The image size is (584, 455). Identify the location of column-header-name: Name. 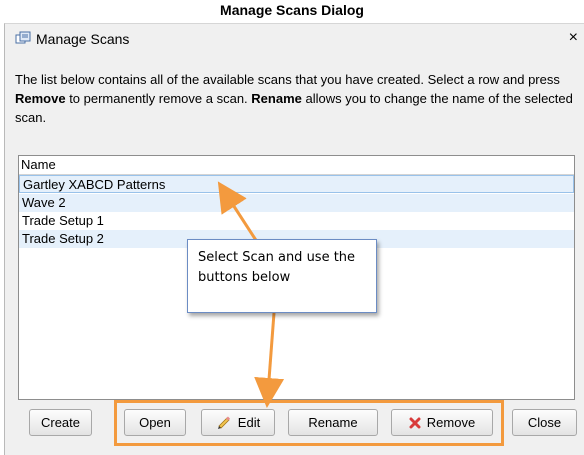
(296, 165).